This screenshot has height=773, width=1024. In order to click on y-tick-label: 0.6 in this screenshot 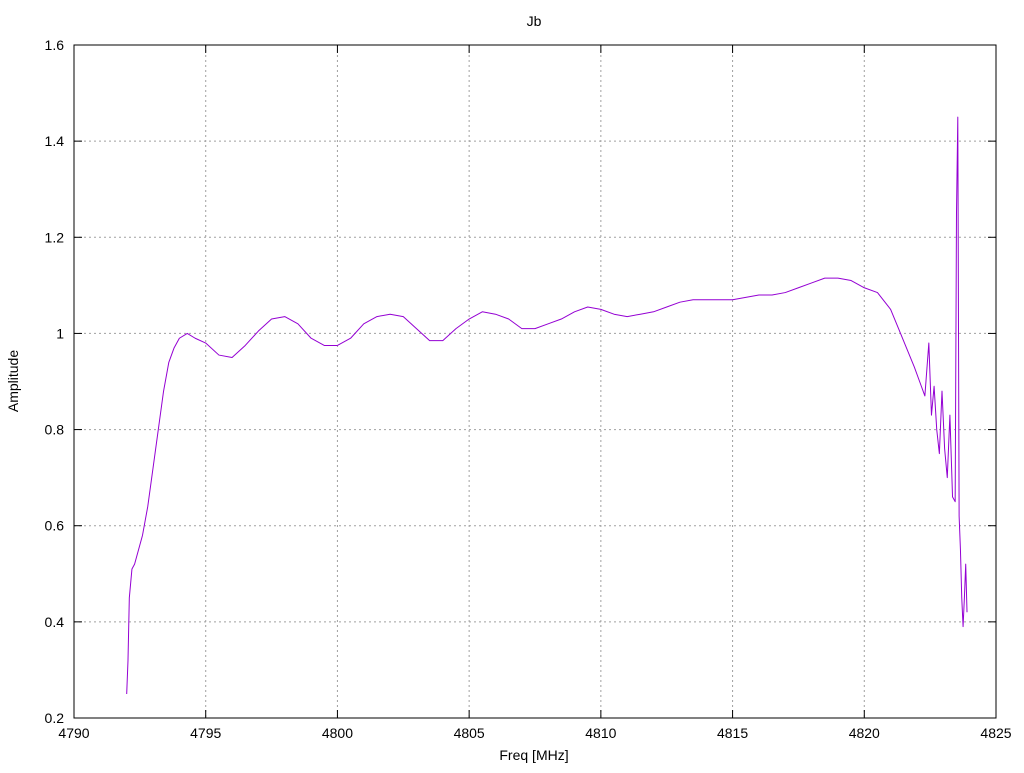, I will do `click(55, 526)`.